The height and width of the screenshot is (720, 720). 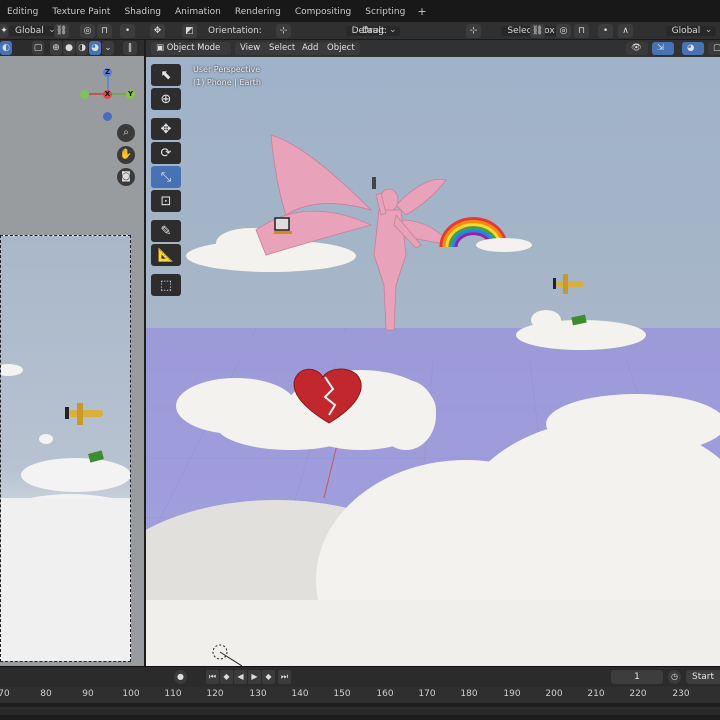 I want to click on play-reverse-icon: ◀, so click(x=240, y=677).